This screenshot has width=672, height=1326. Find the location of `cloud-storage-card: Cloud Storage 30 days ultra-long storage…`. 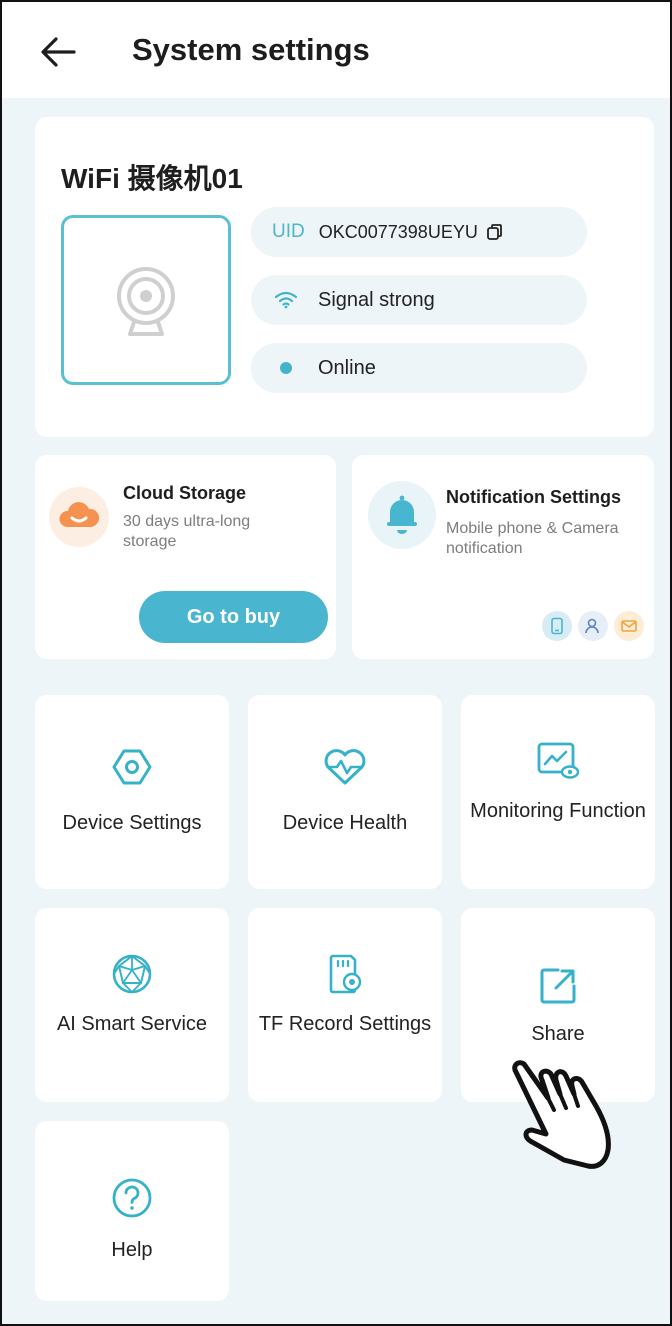

cloud-storage-card: Cloud Storage 30 days ultra-long storage… is located at coordinates (185, 557).